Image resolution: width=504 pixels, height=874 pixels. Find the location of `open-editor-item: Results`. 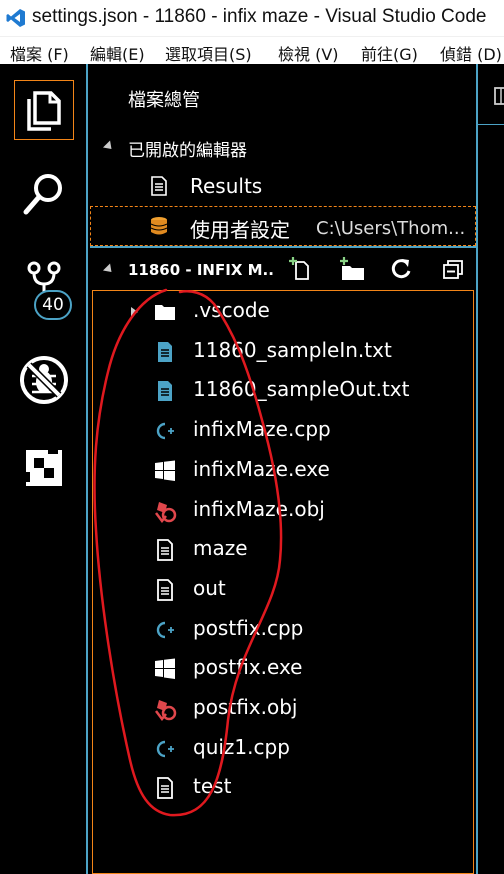

open-editor-item: Results is located at coordinates (283, 186).